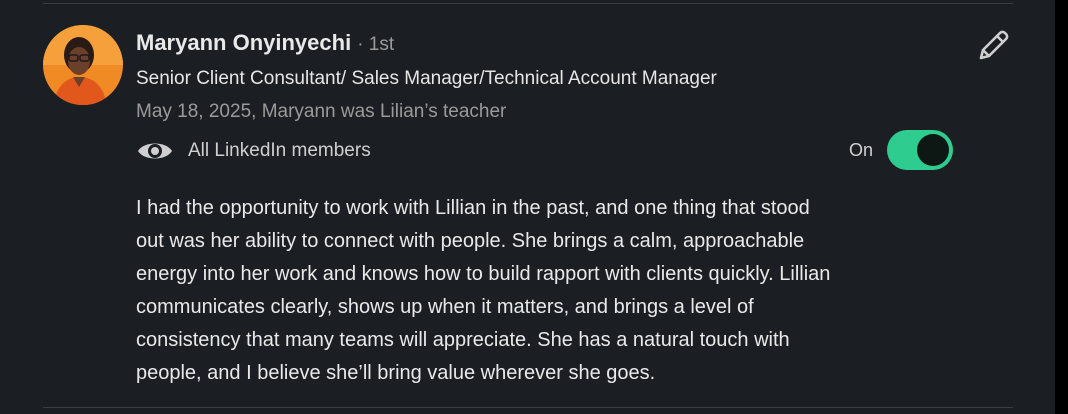  I want to click on avatar-photo, so click(83, 65).